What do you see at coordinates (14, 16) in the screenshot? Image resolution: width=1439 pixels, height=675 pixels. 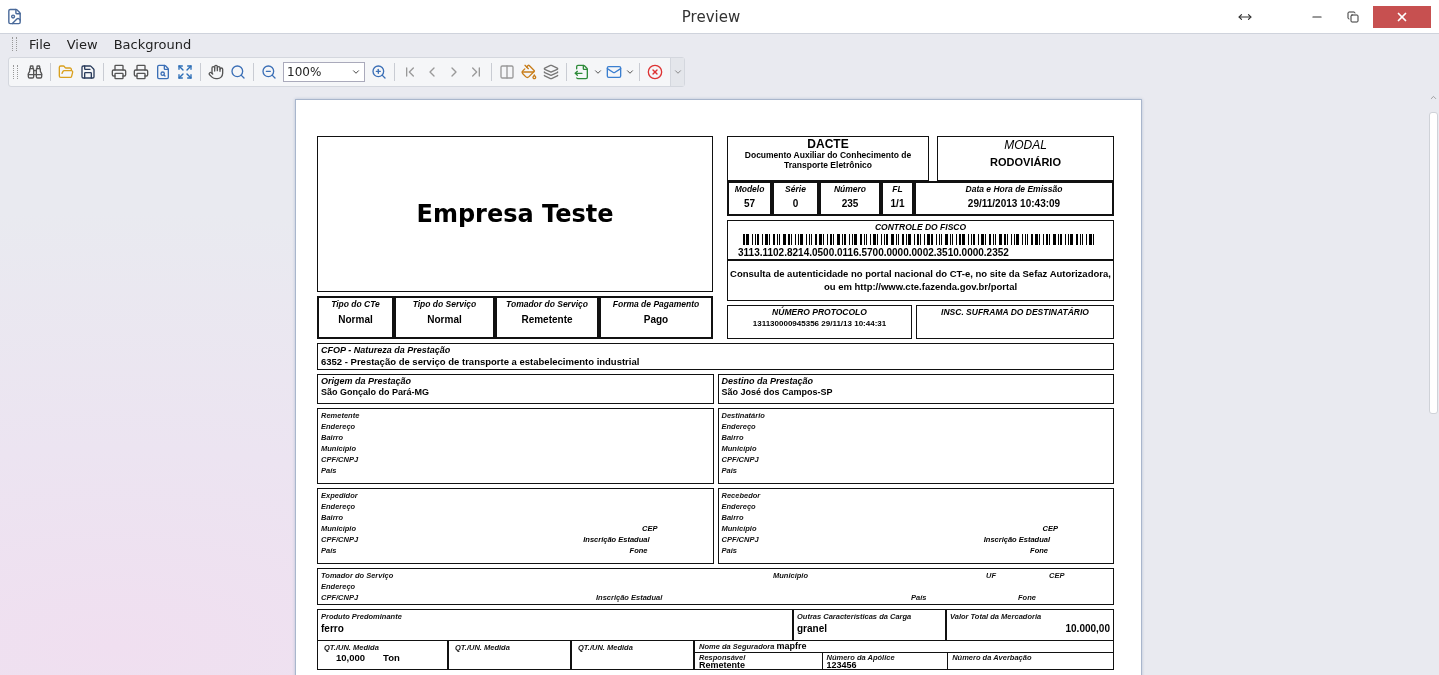 I see `app-icon` at bounding box center [14, 16].